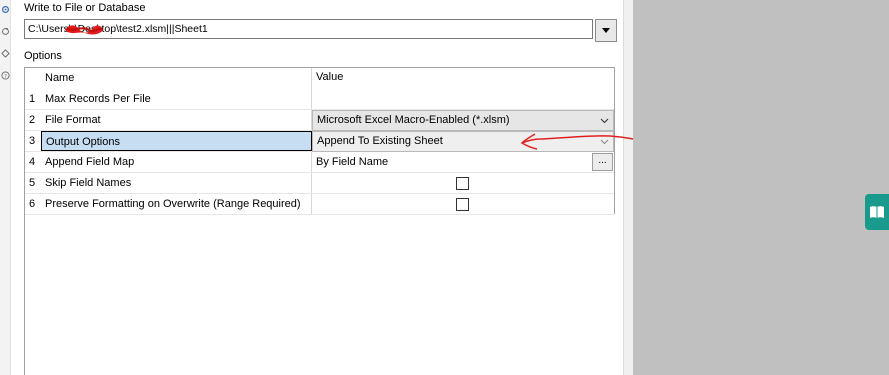  I want to click on row-number: 2, so click(32, 120).